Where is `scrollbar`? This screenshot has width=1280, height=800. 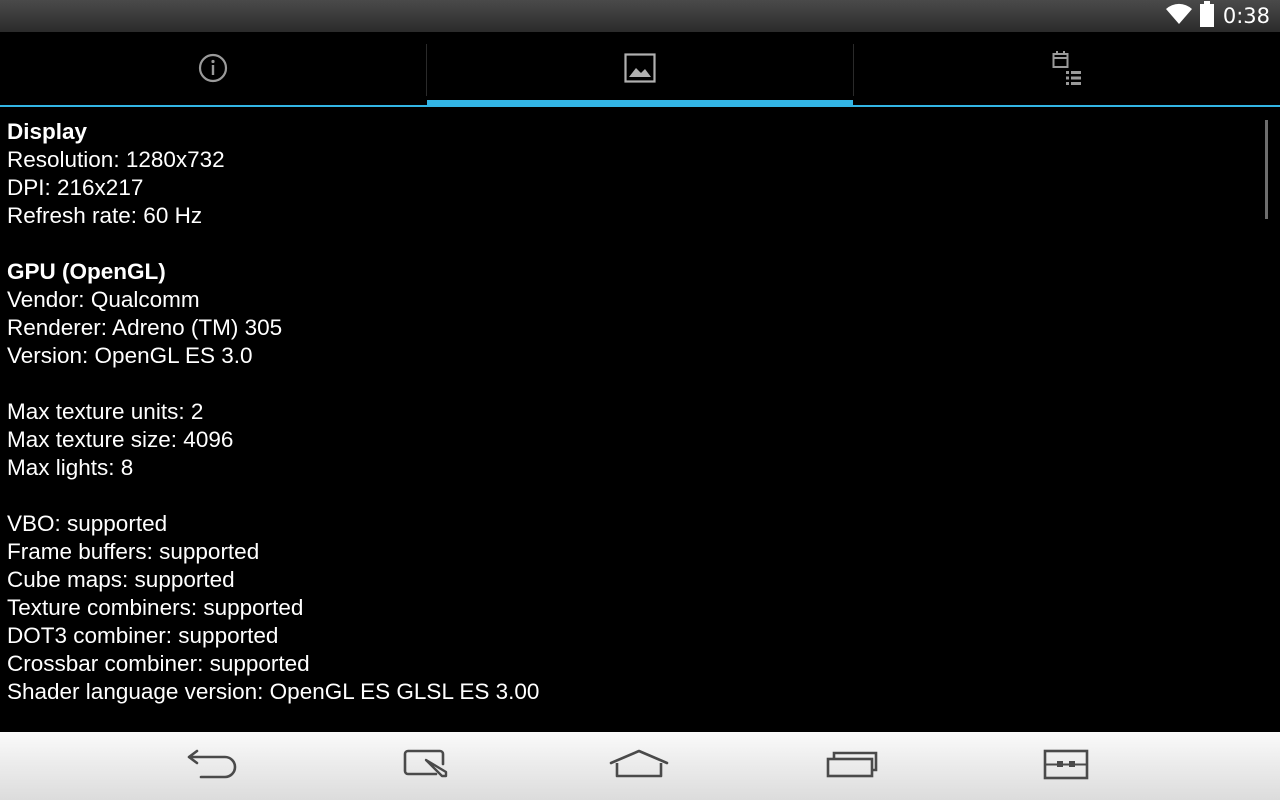
scrollbar is located at coordinates (1266, 169).